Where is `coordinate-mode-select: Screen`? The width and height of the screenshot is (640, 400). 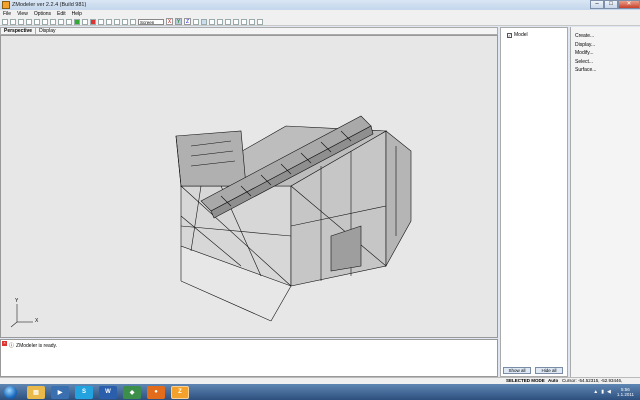
coordinate-mode-select: Screen is located at coordinates (151, 21).